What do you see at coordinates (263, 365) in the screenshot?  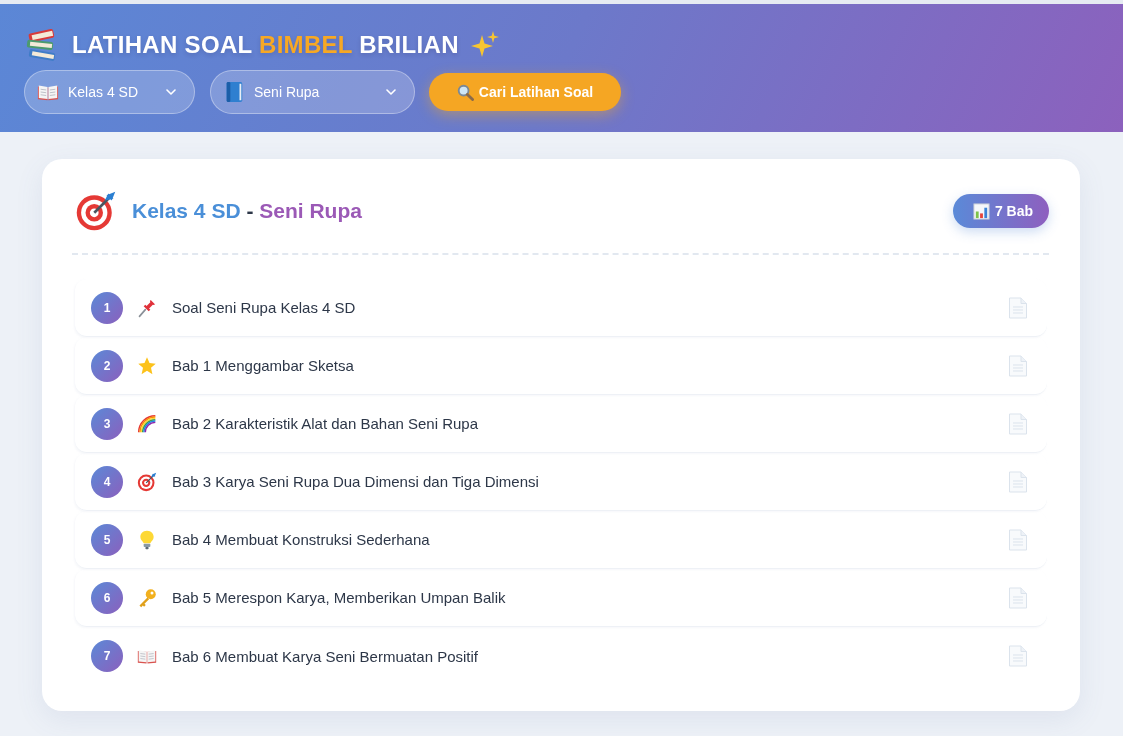 I see `chapter-title: Bab 1 Menggambar Sketsa` at bounding box center [263, 365].